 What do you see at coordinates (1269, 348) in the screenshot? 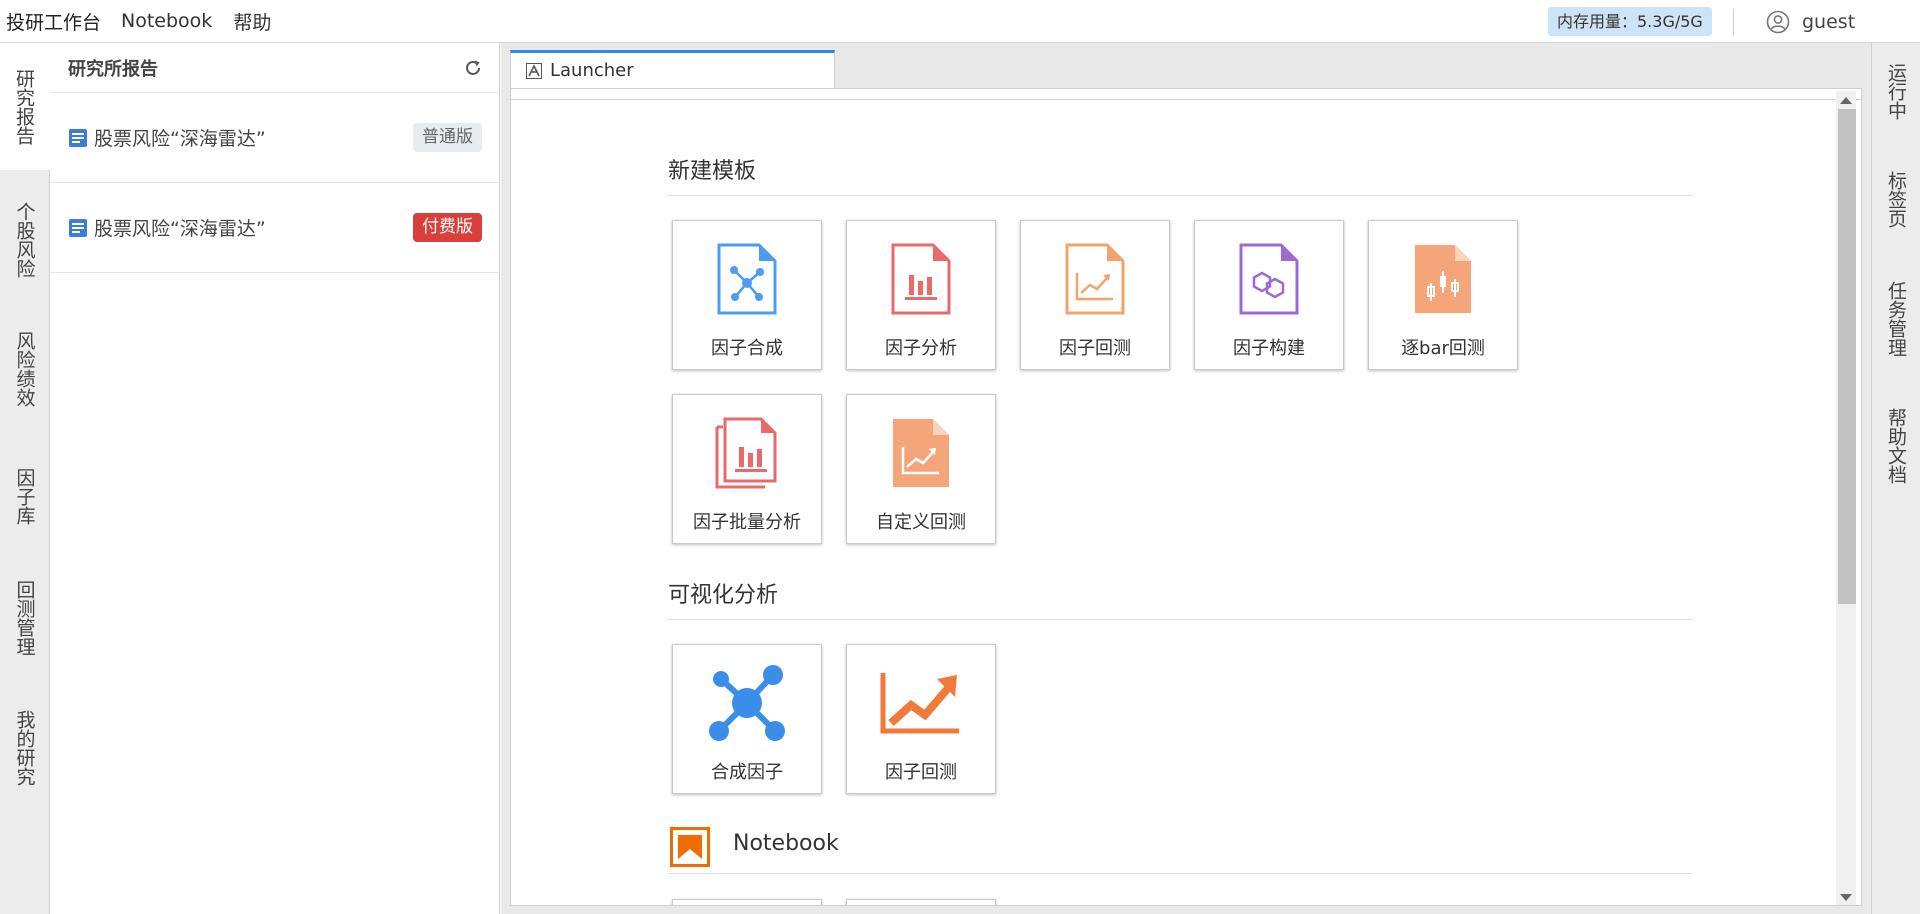
I see `card-label: 因子构建` at bounding box center [1269, 348].